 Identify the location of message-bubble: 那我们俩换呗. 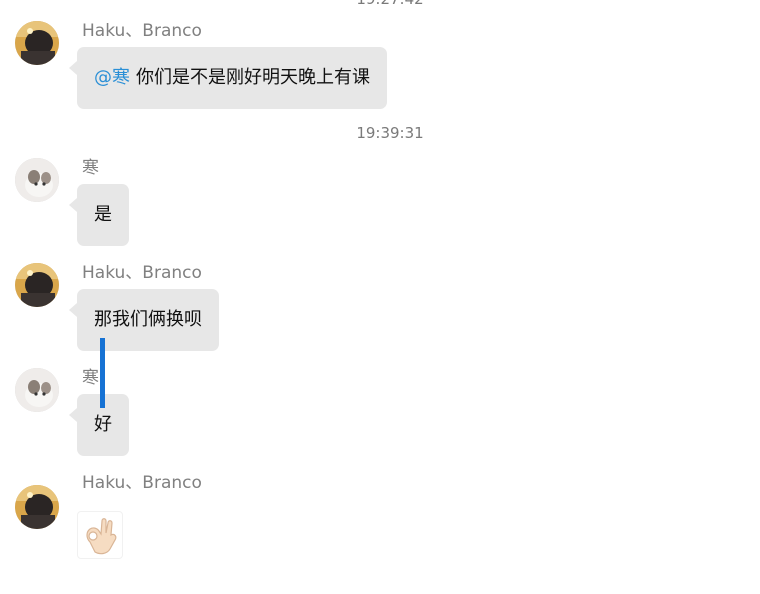
(144, 320).